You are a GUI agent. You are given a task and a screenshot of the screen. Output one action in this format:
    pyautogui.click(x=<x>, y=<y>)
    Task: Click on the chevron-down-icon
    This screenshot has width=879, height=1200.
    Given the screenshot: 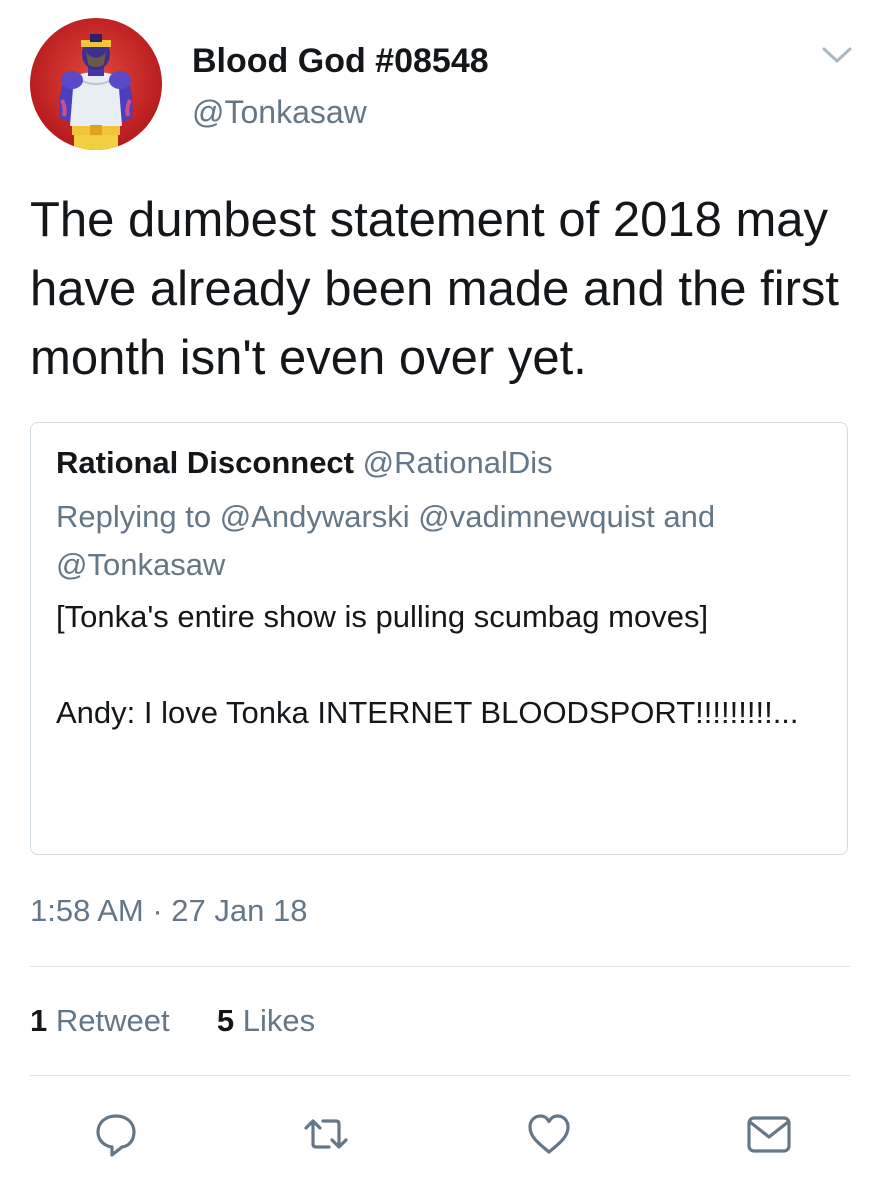 What is the action you would take?
    pyautogui.click(x=837, y=56)
    